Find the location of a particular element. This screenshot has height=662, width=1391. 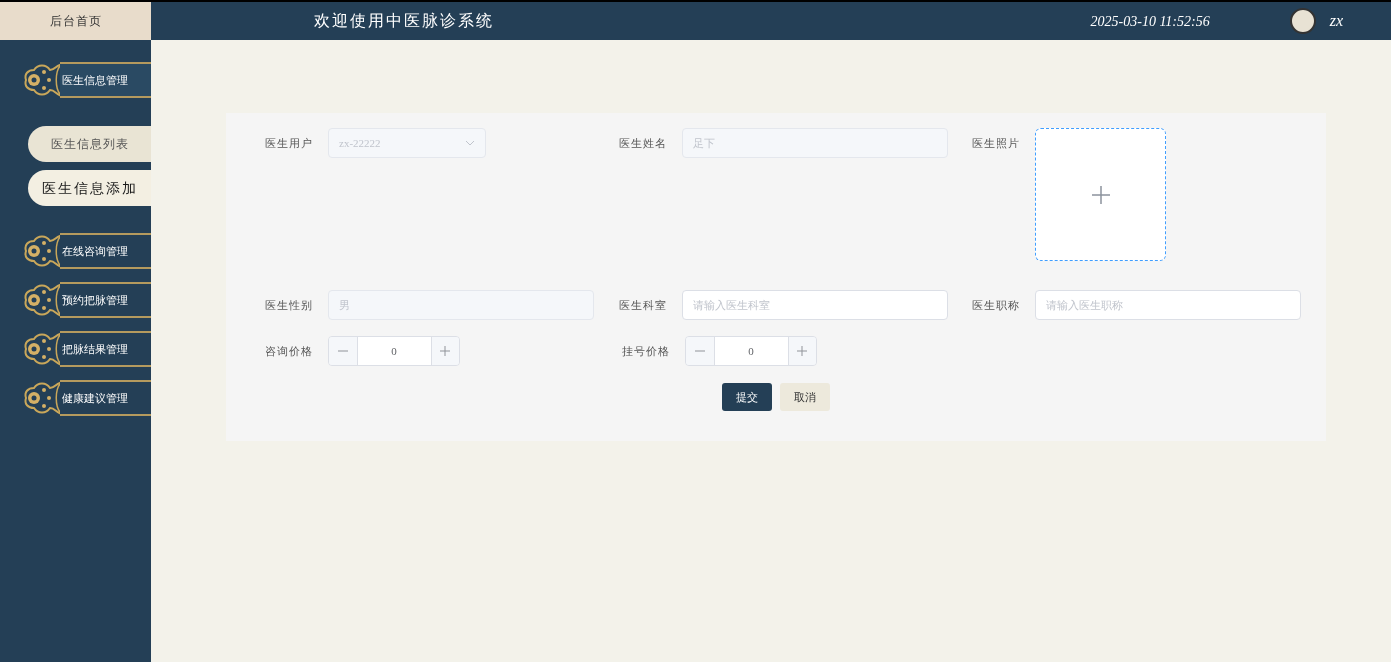

menu-group: 医生信息管理 is located at coordinates (105, 80).